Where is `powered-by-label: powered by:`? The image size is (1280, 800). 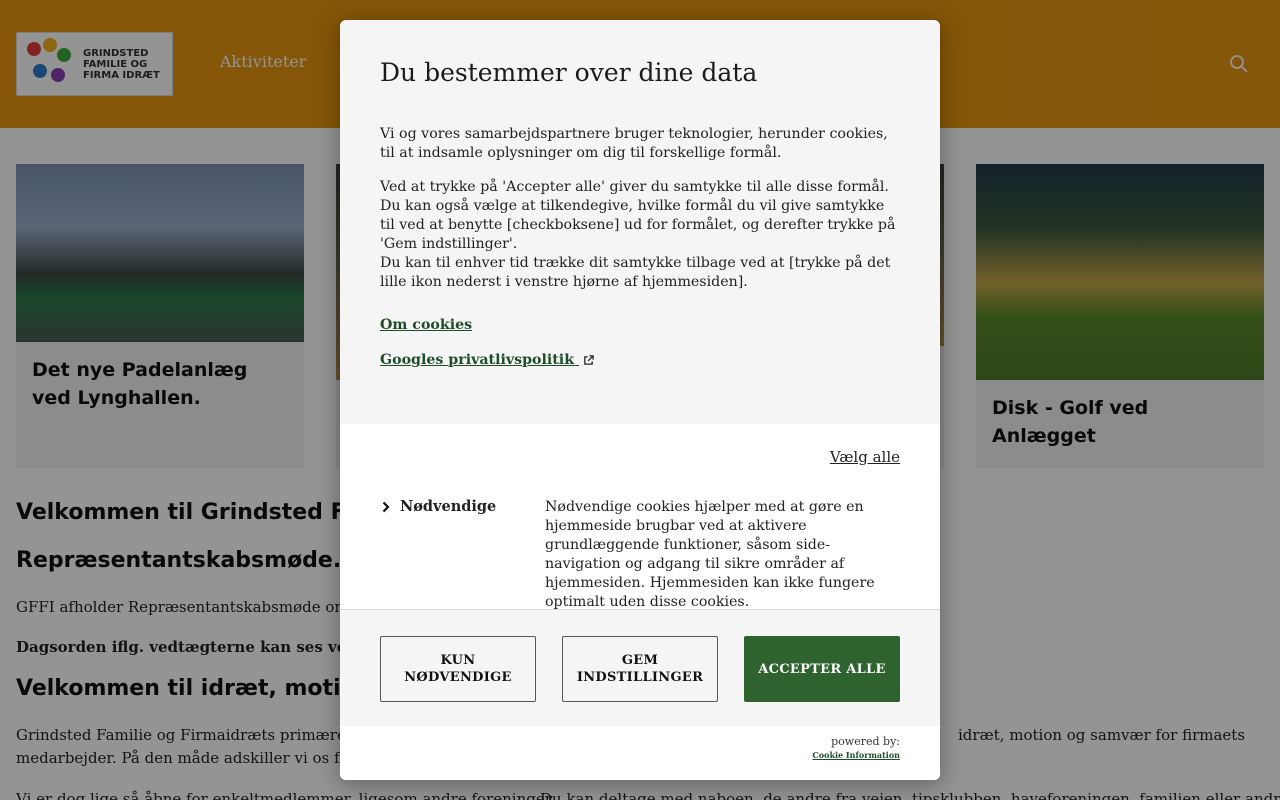
powered-by-label: powered by: is located at coordinates (865, 741).